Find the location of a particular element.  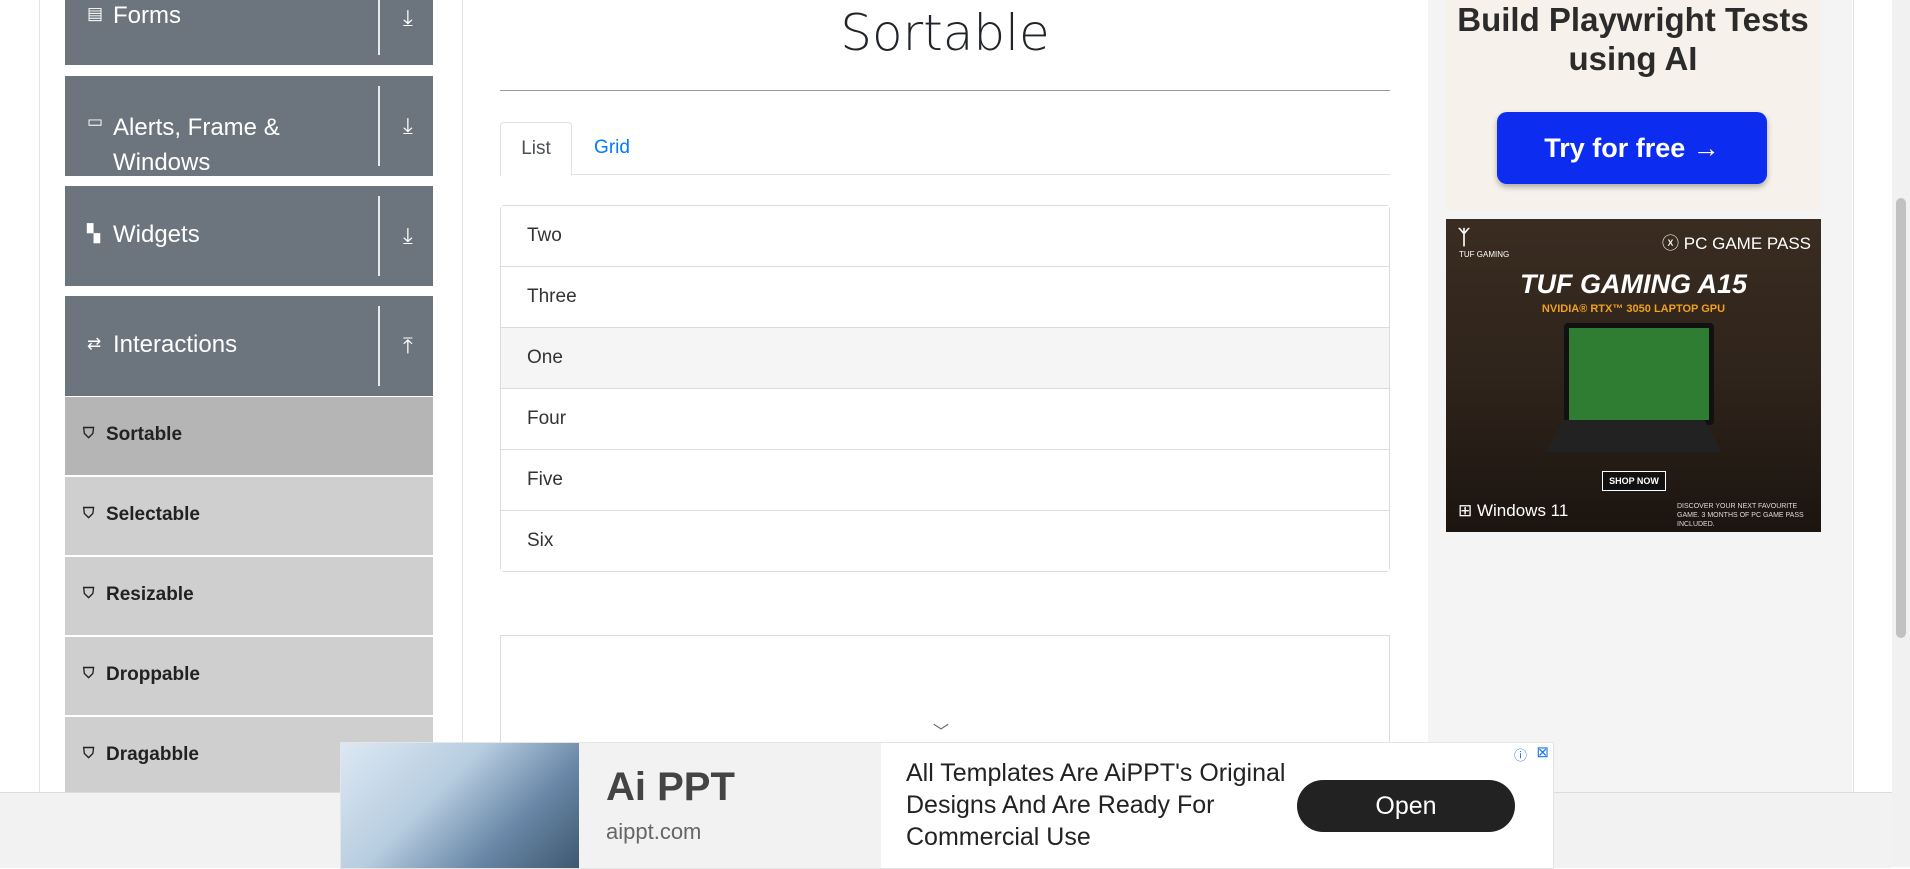

sidebar-item-label: Droppable is located at coordinates (153, 674).